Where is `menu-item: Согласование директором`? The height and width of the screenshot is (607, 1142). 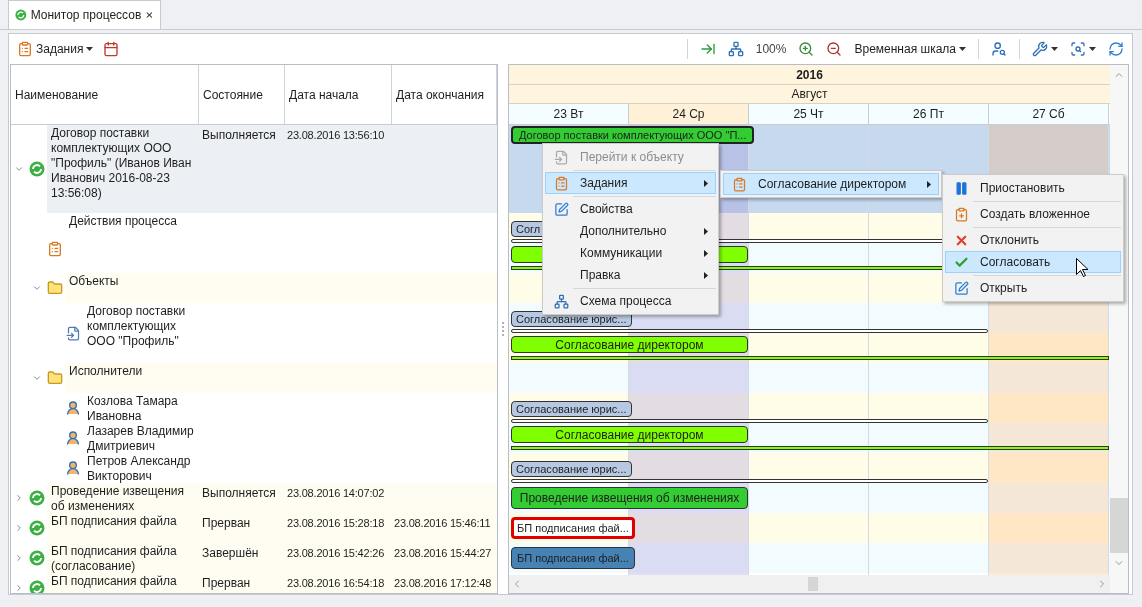
menu-item: Согласование директором is located at coordinates (831, 184).